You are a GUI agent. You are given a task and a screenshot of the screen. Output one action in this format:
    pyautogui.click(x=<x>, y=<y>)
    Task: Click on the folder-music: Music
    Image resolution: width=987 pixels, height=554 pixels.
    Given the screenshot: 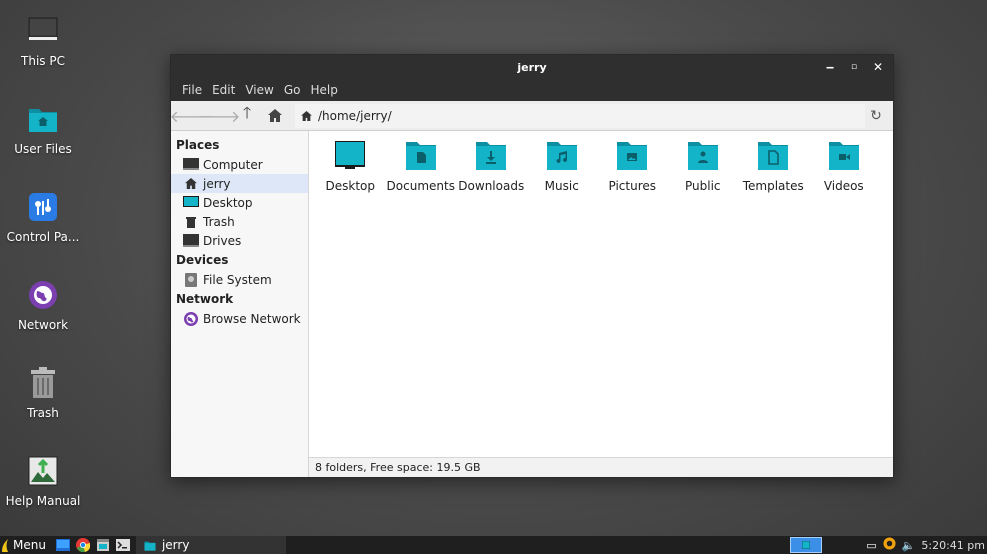 What is the action you would take?
    pyautogui.click(x=562, y=166)
    